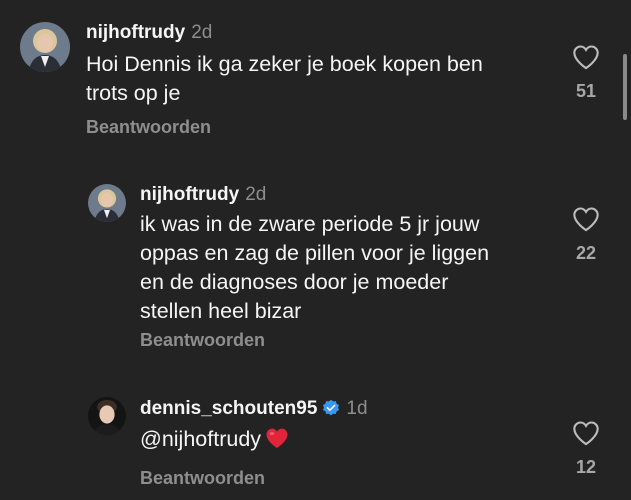 The width and height of the screenshot is (631, 500). I want to click on mention-link: @nijhoftrudy, so click(200, 439).